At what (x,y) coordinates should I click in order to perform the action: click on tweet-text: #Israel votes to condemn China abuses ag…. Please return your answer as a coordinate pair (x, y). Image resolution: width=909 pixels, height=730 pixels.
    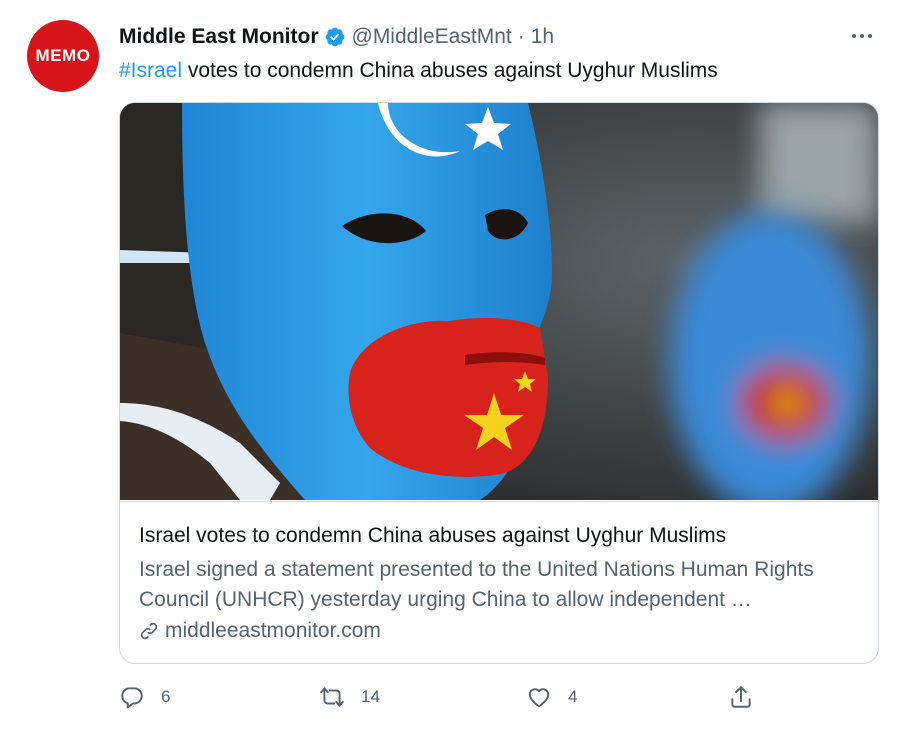
    Looking at the image, I should click on (418, 71).